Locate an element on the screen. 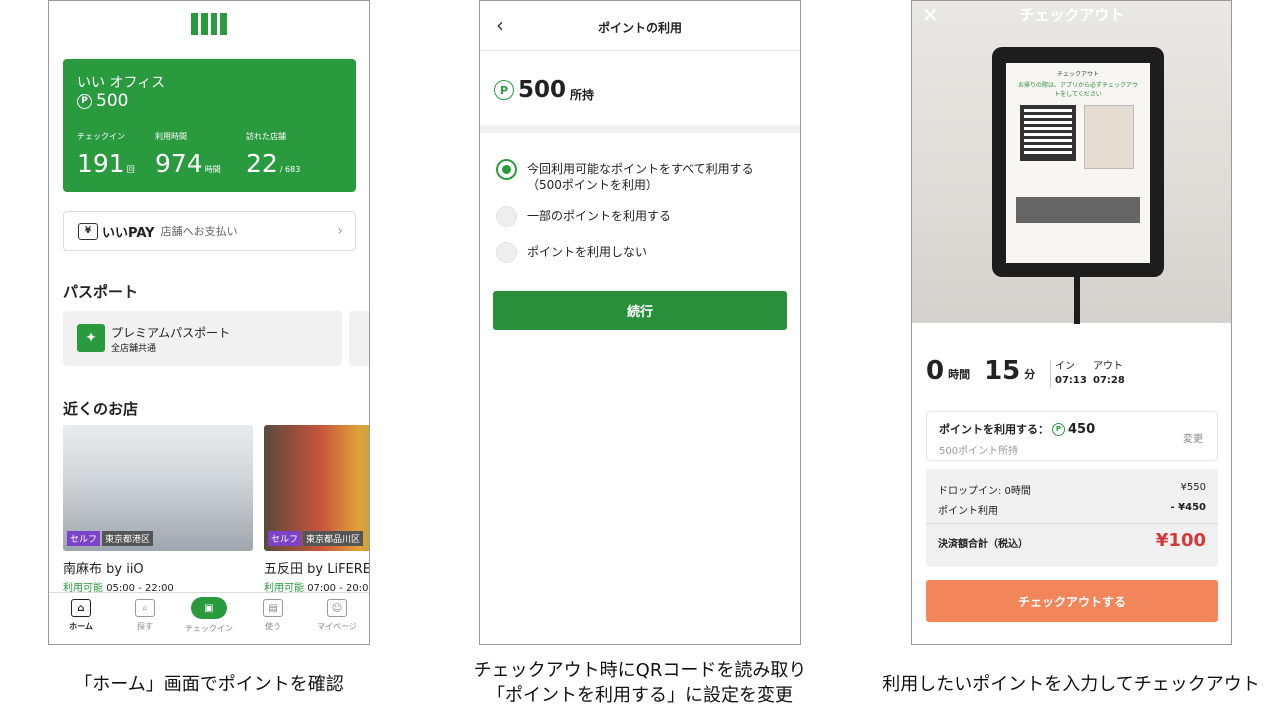 This screenshot has width=1280, height=720. shop-tag-area: 東京都品川区 is located at coordinates (333, 538).